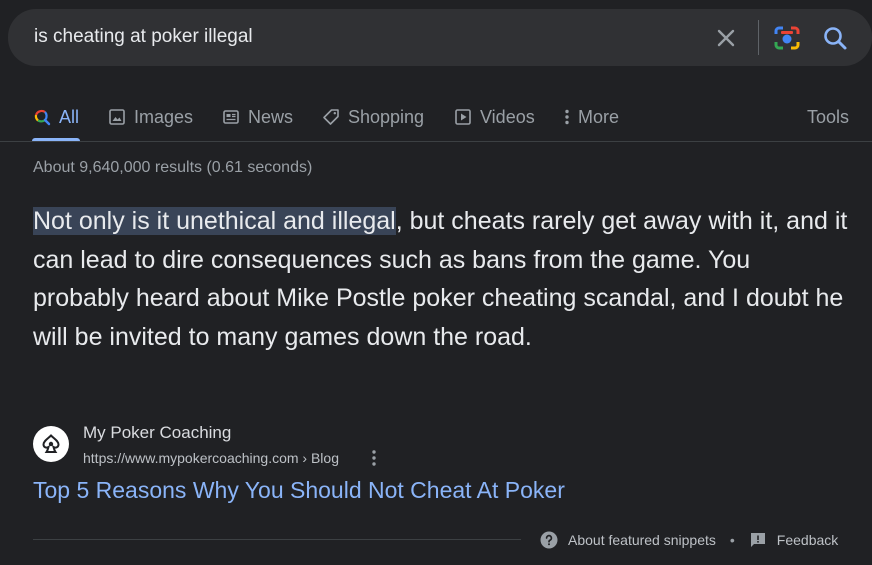  What do you see at coordinates (56, 117) in the screenshot?
I see `tab-all: All` at bounding box center [56, 117].